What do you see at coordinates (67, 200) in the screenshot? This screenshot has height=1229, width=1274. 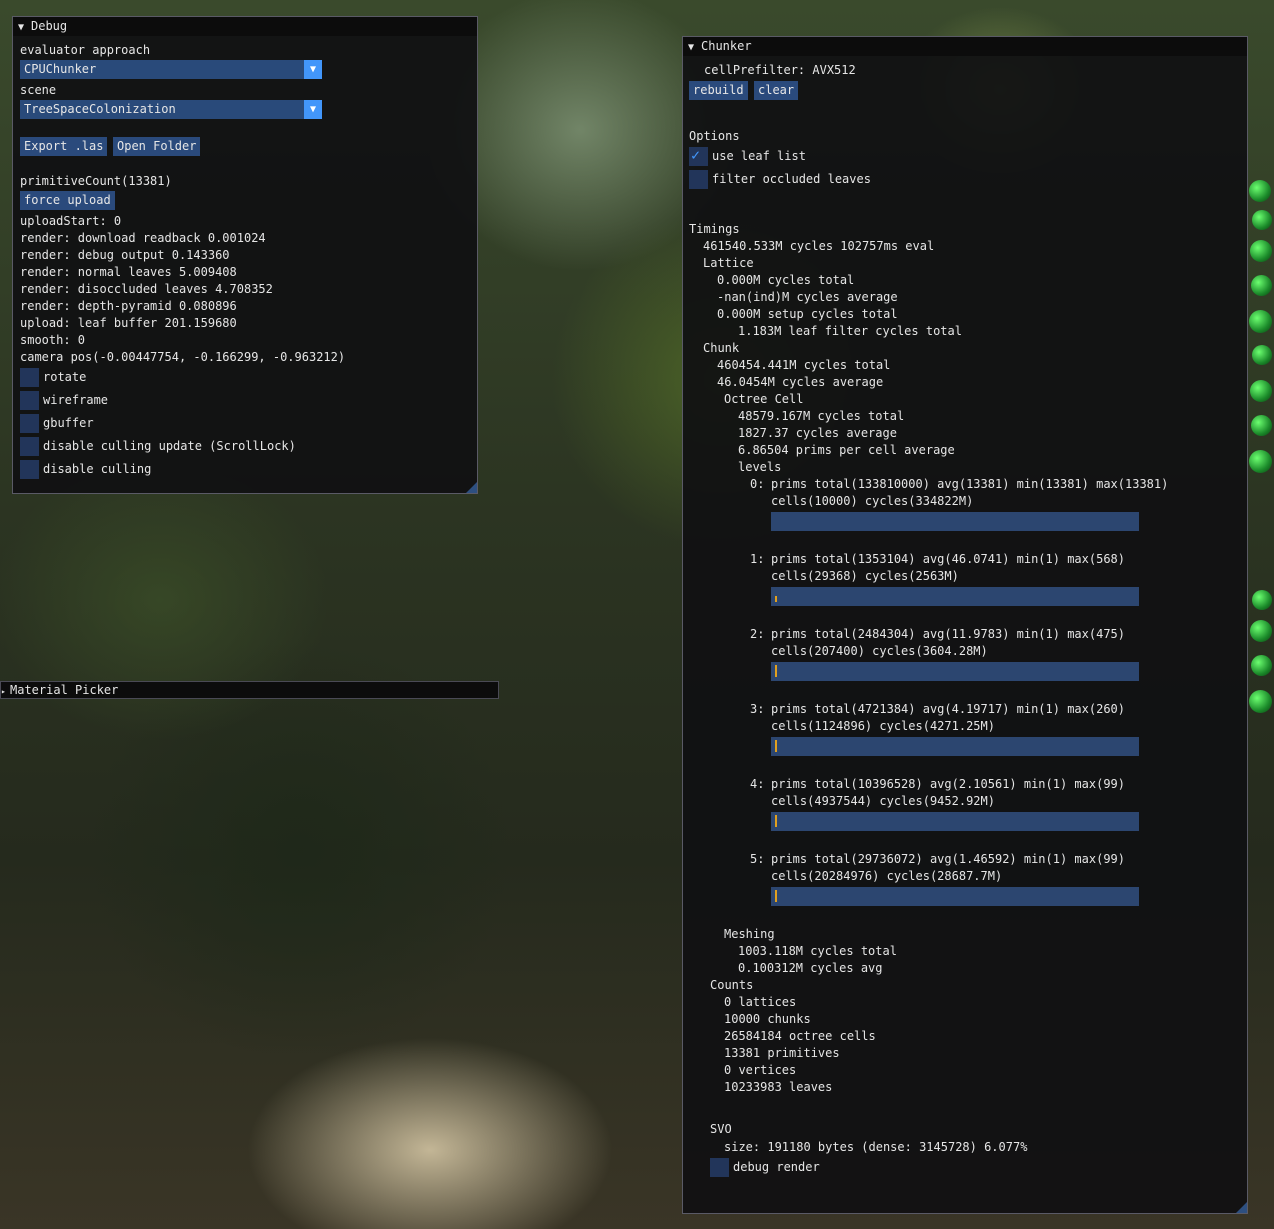 I see `force-upload-button: force upload` at bounding box center [67, 200].